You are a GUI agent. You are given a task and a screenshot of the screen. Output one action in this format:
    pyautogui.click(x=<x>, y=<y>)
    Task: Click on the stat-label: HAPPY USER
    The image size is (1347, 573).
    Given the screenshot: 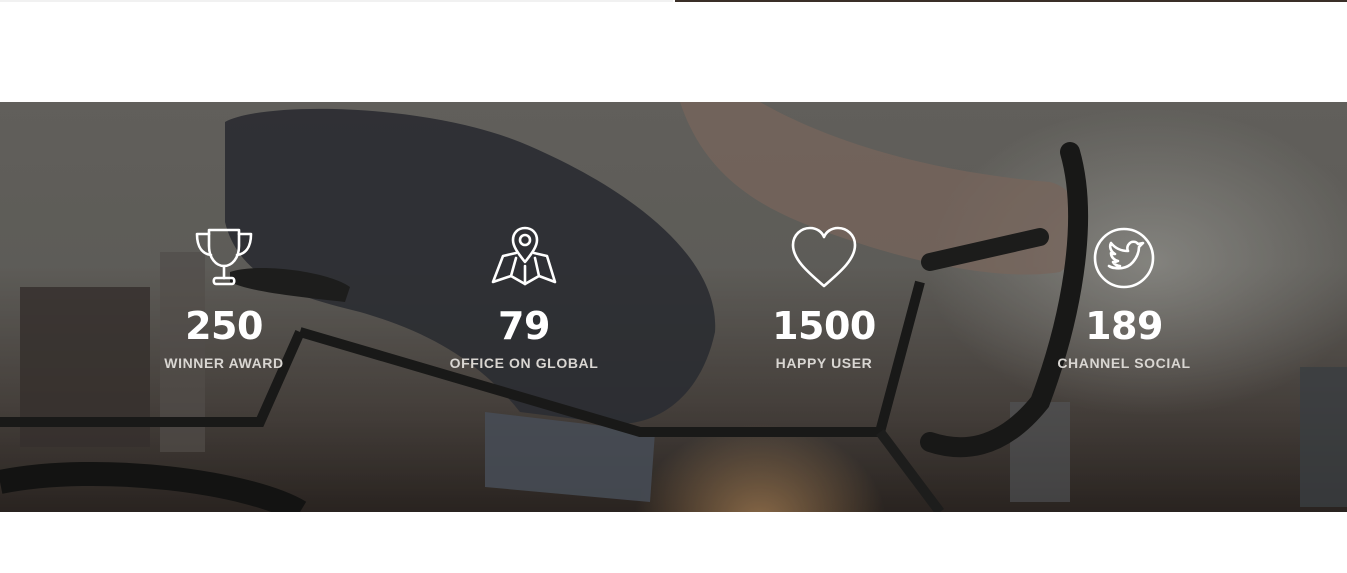 What is the action you would take?
    pyautogui.click(x=824, y=363)
    